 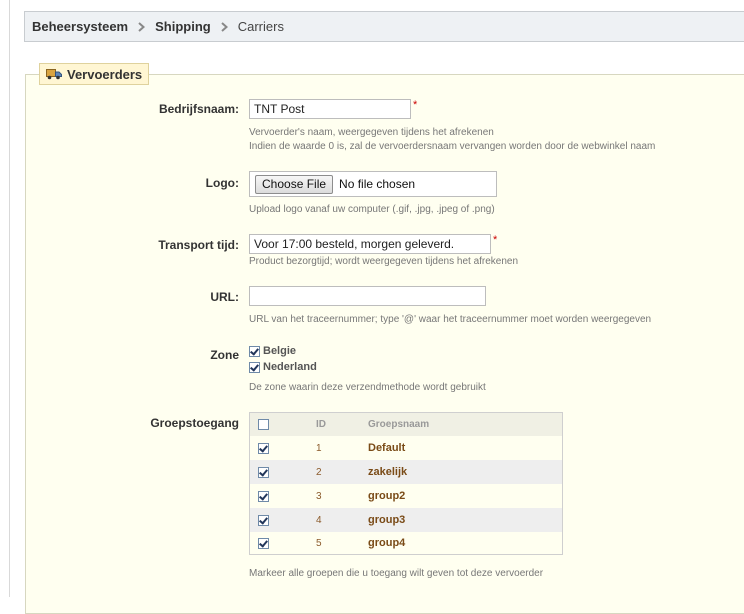 I want to click on left-border, so click(x=9, y=298).